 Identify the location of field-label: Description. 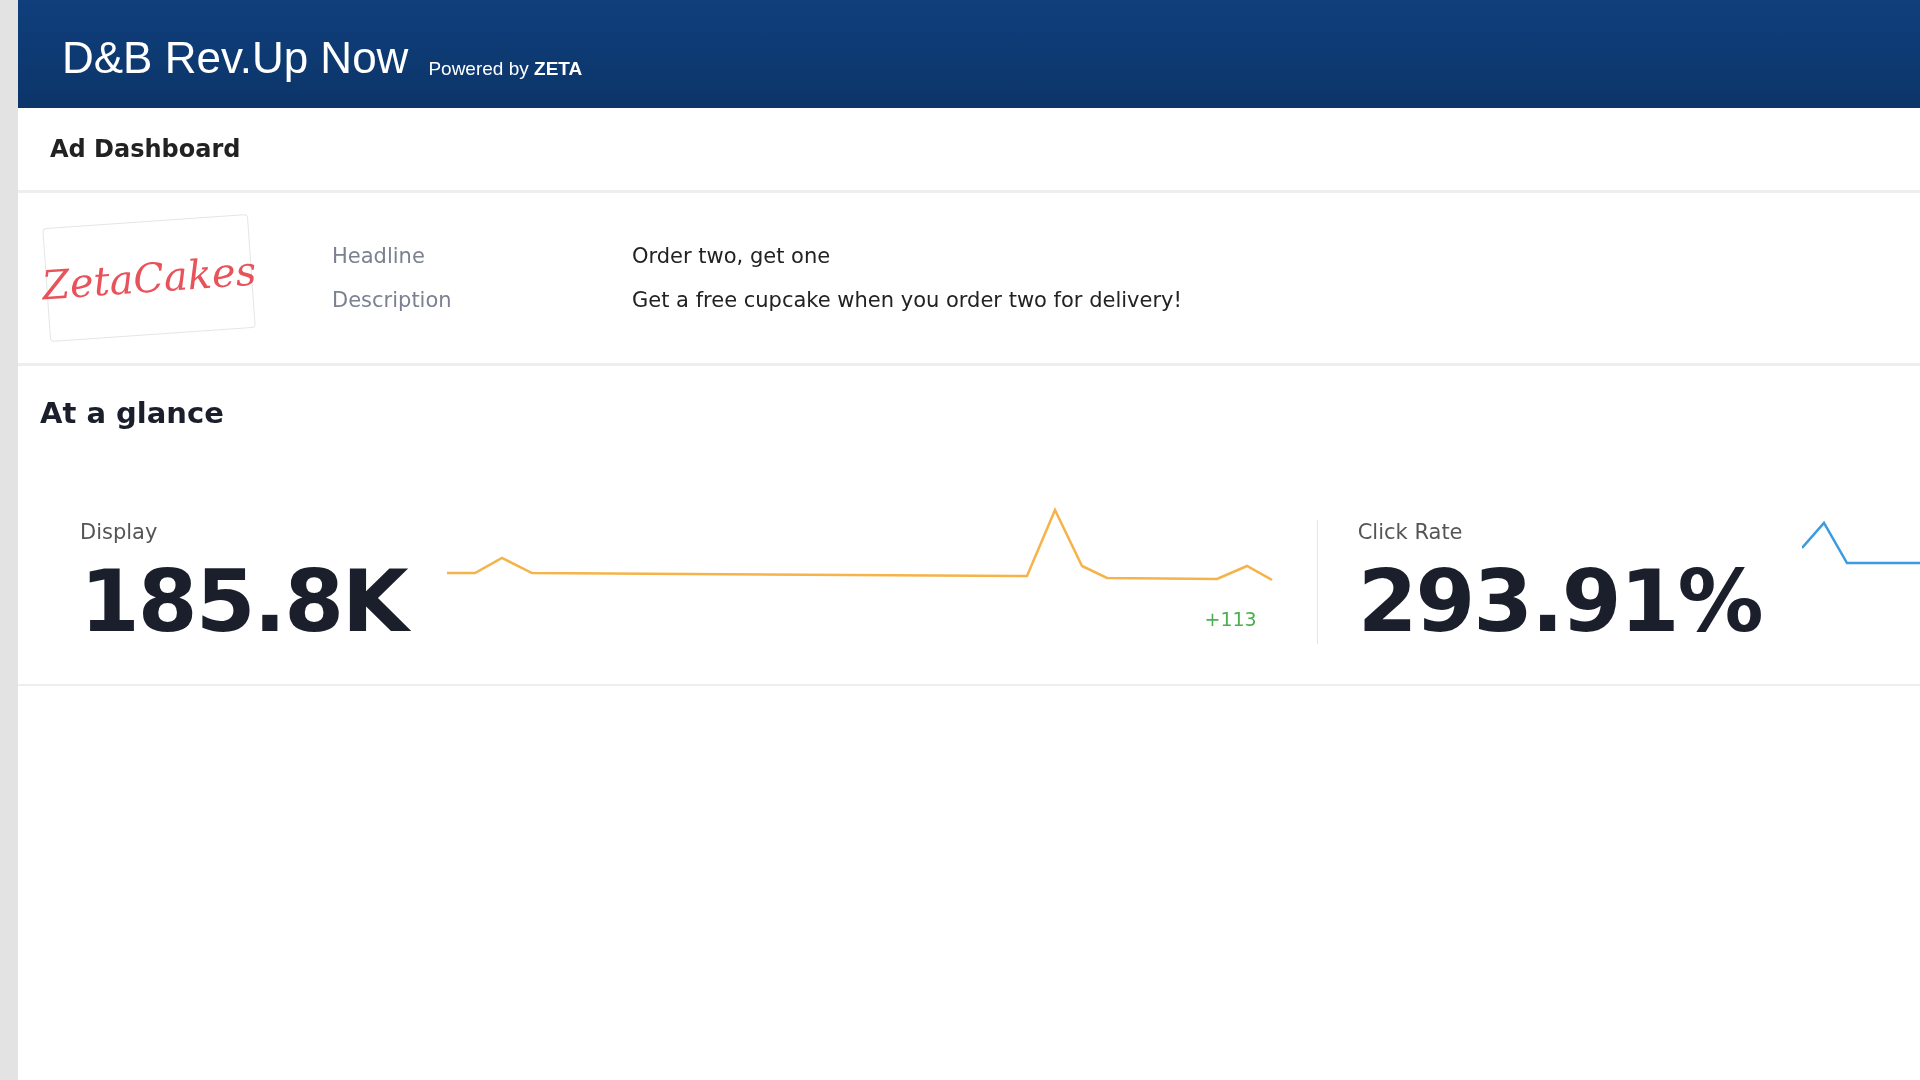
(392, 300).